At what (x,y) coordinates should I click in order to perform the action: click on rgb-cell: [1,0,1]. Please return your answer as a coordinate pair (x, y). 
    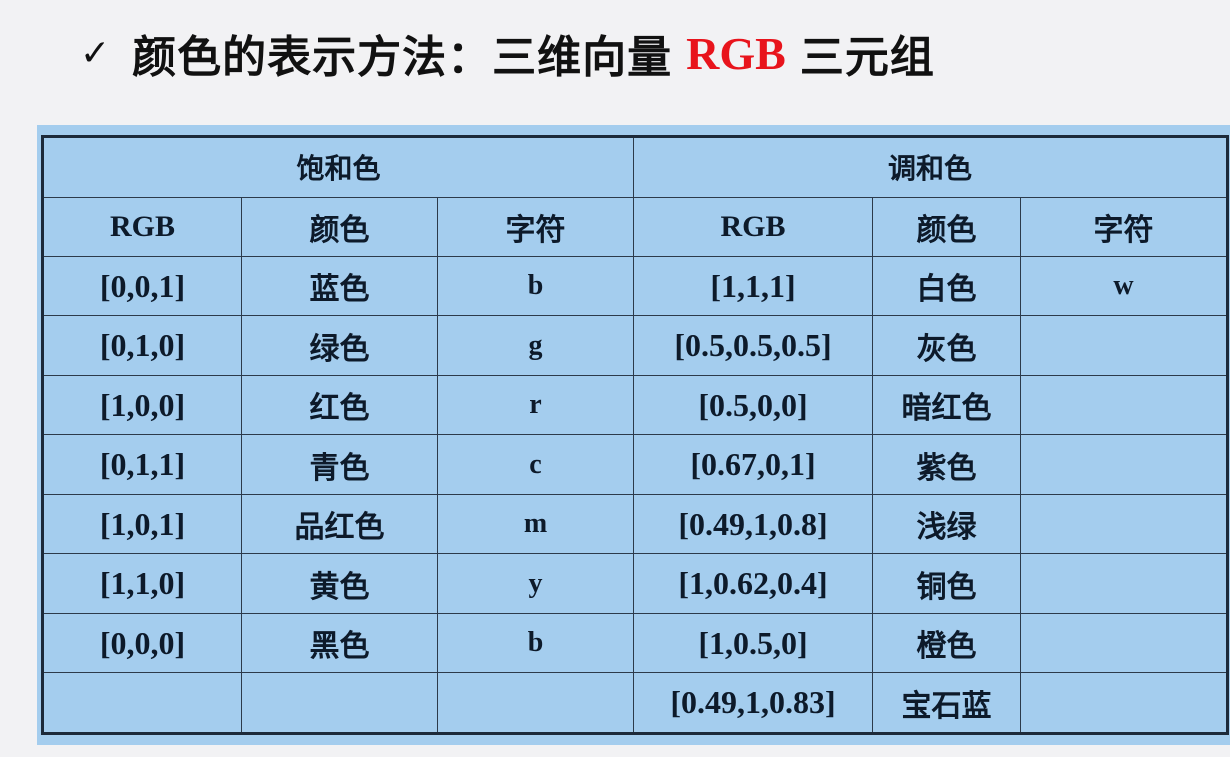
    Looking at the image, I should click on (142, 524).